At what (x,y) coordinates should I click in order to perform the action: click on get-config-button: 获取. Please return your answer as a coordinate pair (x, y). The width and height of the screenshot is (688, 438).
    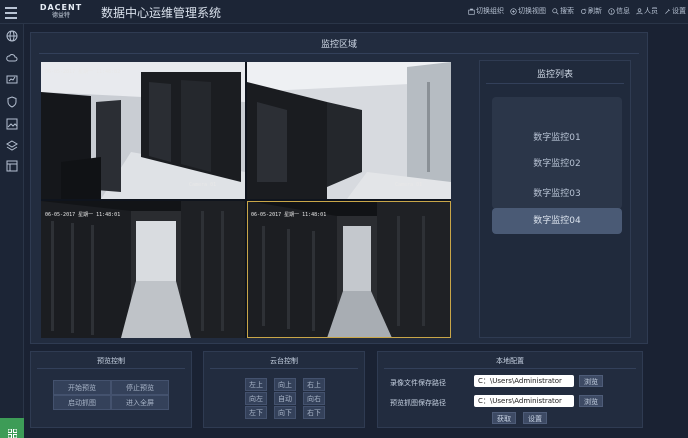
    Looking at the image, I should click on (504, 418).